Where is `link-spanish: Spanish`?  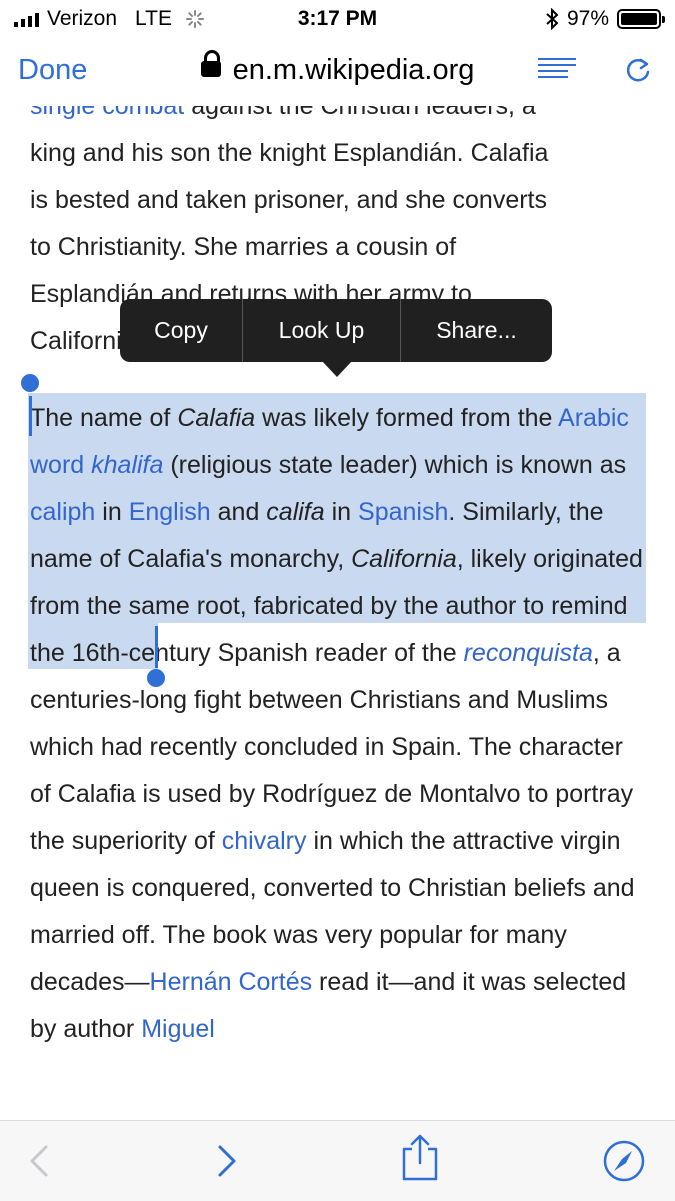
link-spanish: Spanish is located at coordinates (403, 512).